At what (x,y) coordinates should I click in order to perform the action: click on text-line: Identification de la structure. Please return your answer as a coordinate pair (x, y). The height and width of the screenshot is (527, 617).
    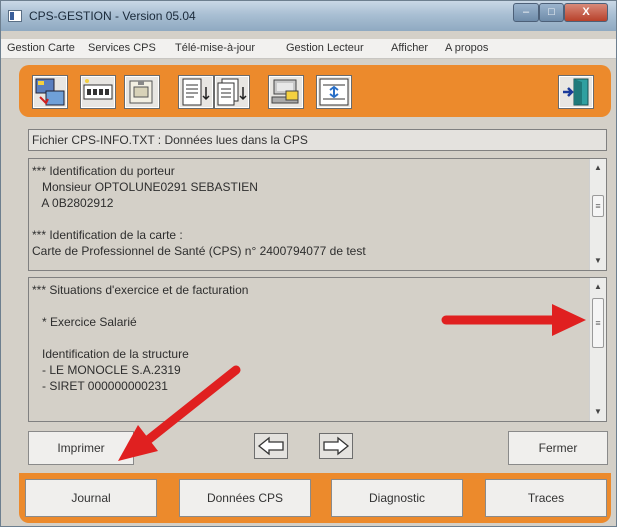
    Looking at the image, I should click on (110, 354).